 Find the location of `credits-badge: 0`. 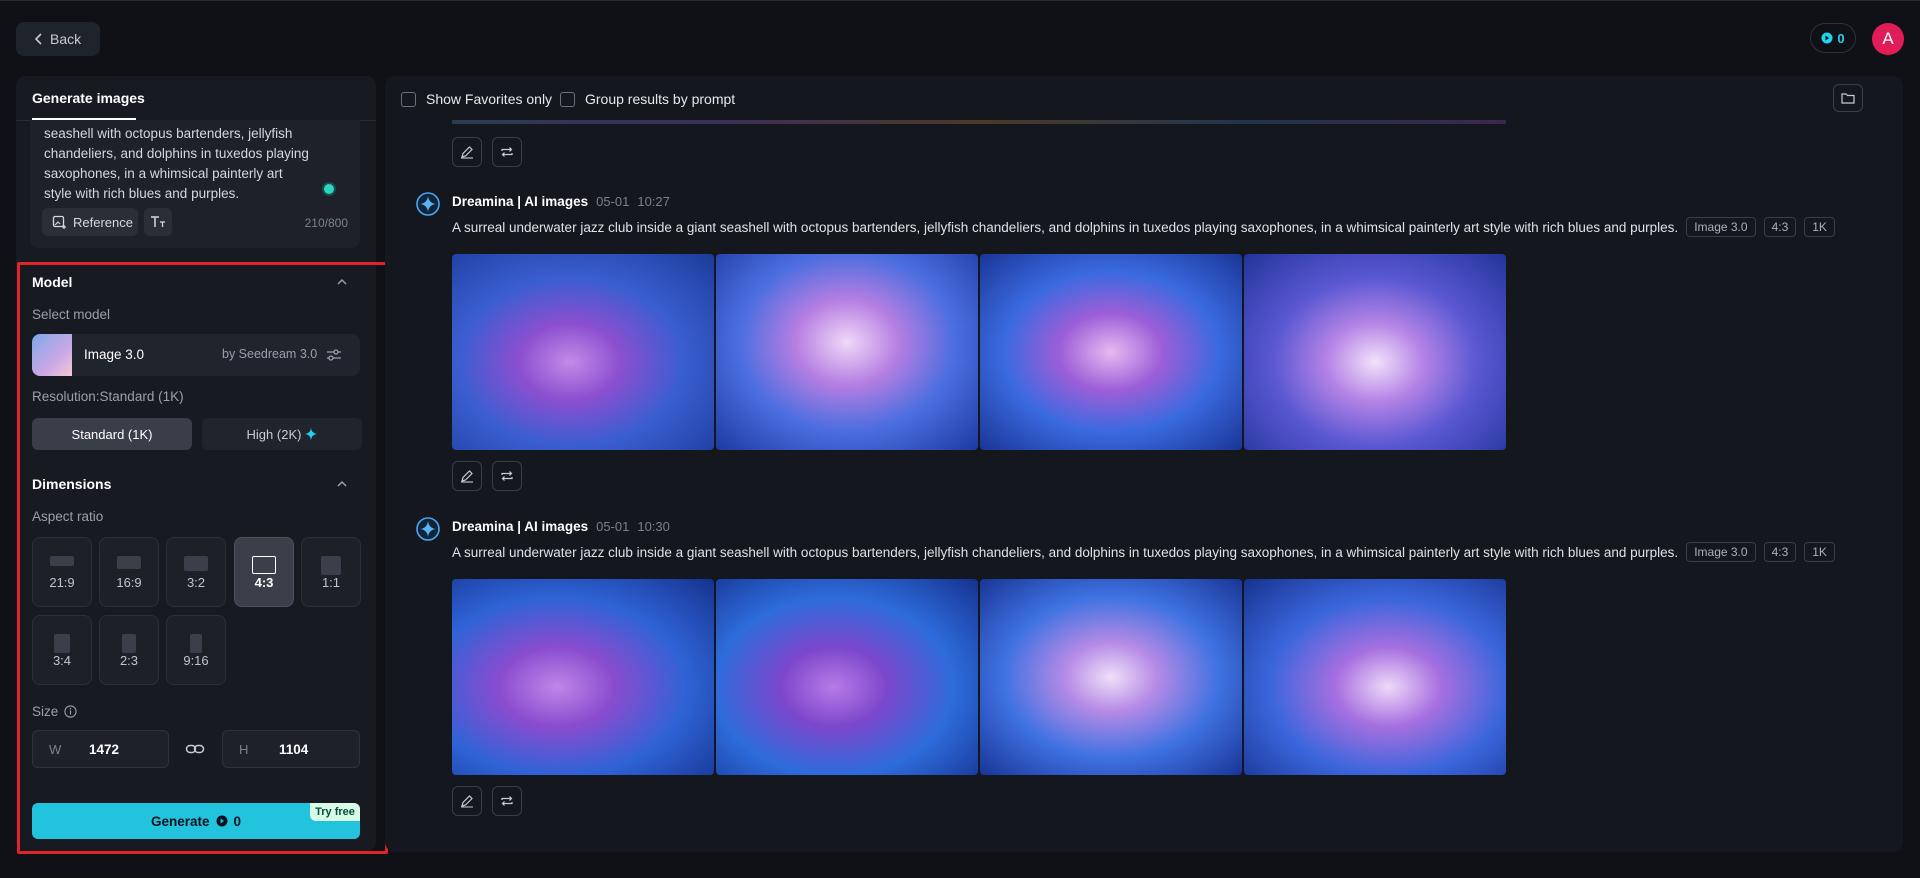

credits-badge: 0 is located at coordinates (1833, 38).